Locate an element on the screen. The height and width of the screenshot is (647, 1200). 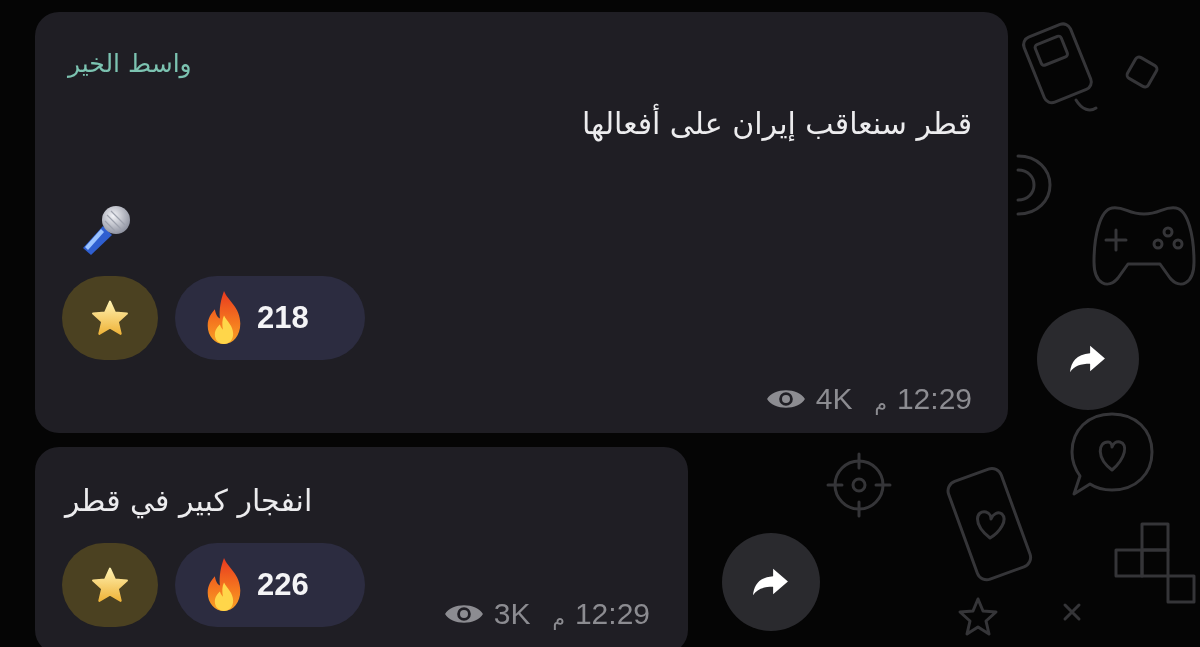
message-text: انفجار كبير في قطر is located at coordinates (189, 501).